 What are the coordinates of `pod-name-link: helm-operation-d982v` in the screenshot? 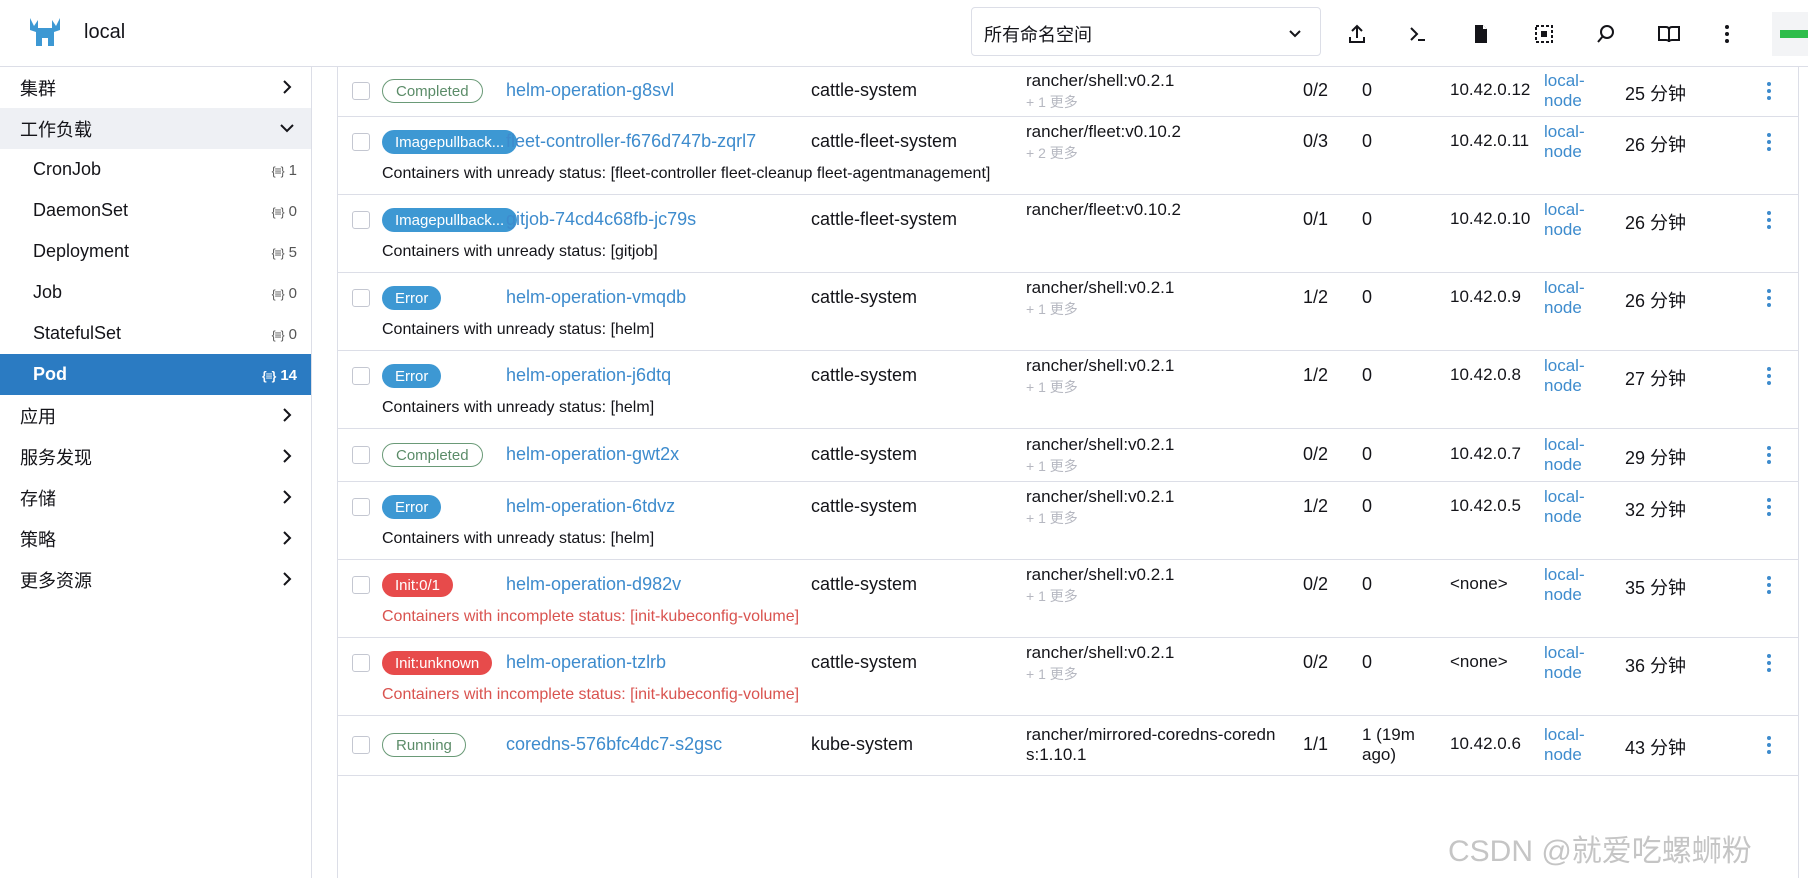 It's located at (593, 584).